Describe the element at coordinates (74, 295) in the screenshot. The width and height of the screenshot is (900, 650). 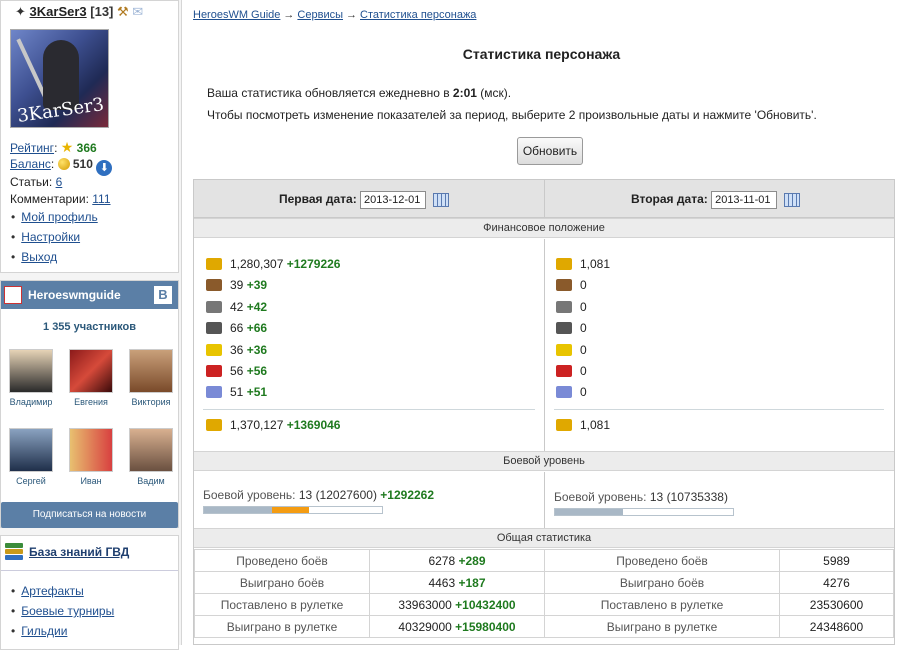
I see `vk-group-title: Heroeswmguide` at that location.